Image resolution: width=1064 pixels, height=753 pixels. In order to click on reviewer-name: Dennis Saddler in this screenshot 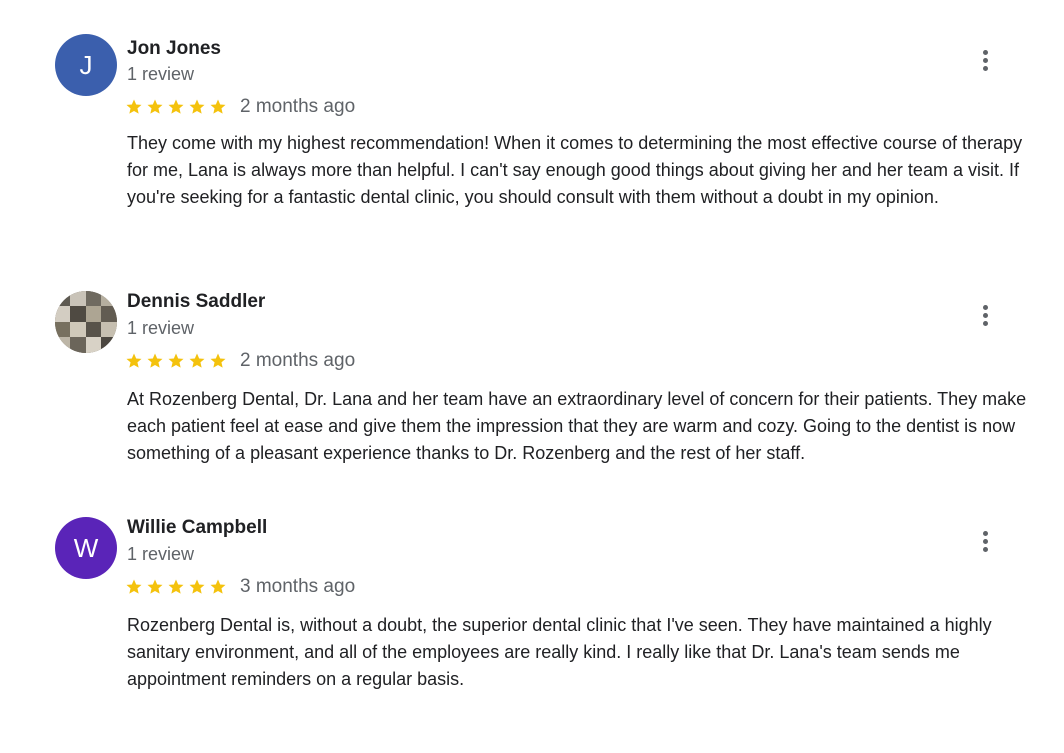, I will do `click(196, 302)`.